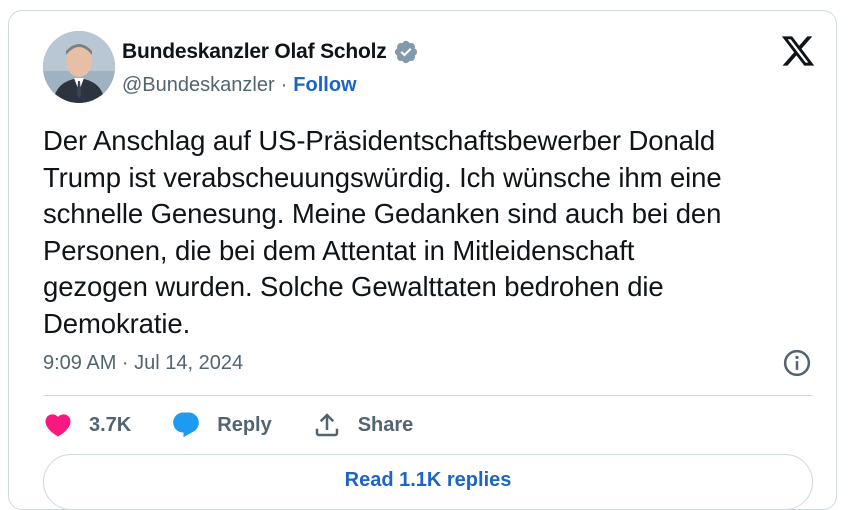  Describe the element at coordinates (58, 425) in the screenshot. I see `heart-icon` at that location.